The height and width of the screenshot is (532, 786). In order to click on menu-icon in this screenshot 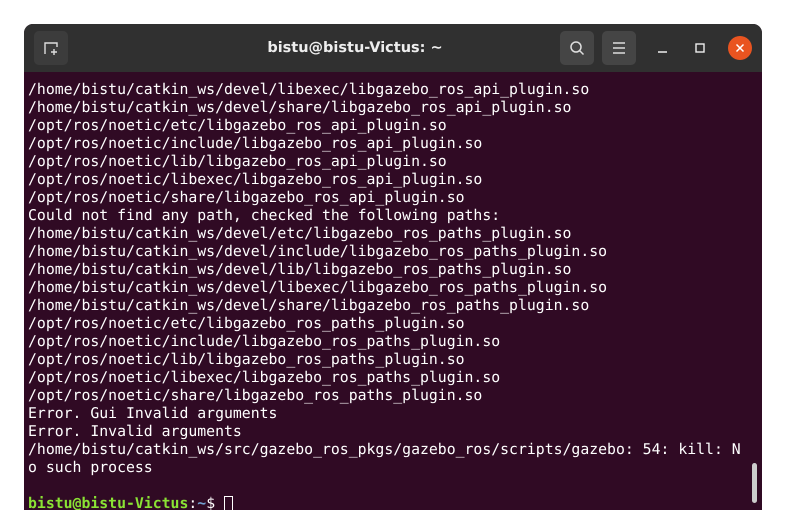, I will do `click(619, 48)`.